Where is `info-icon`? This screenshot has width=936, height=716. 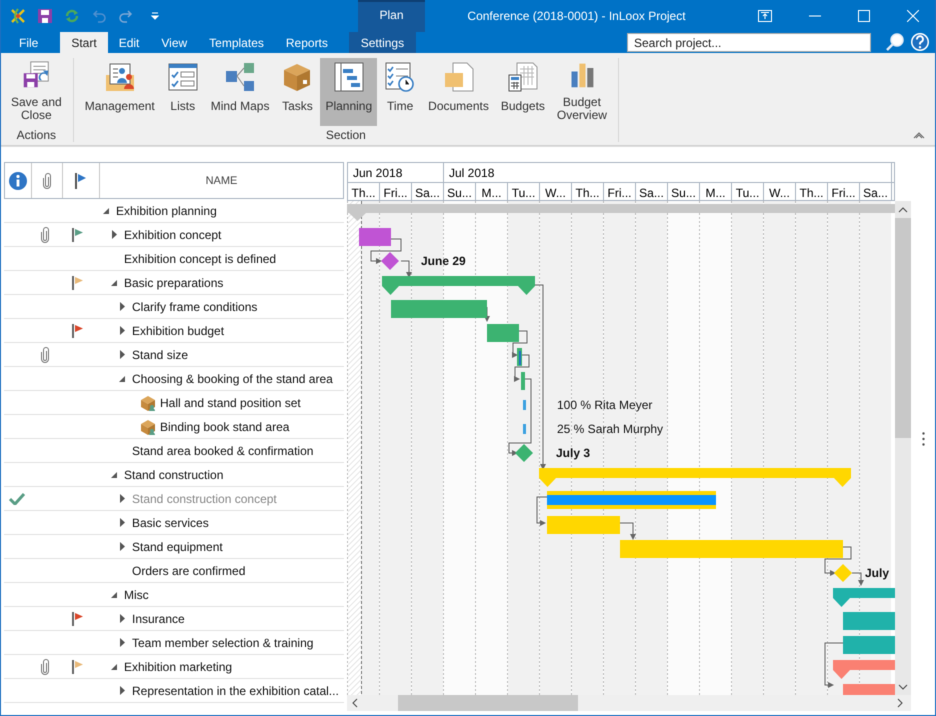
info-icon is located at coordinates (18, 181).